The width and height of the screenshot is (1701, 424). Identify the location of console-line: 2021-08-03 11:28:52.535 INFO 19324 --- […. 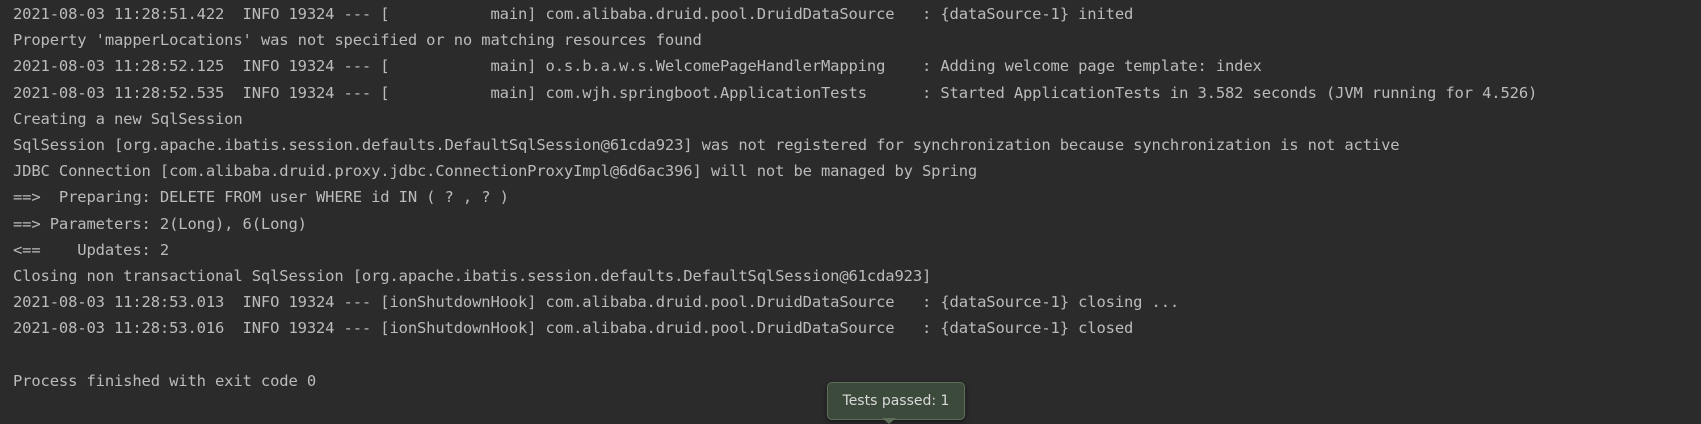
(775, 92).